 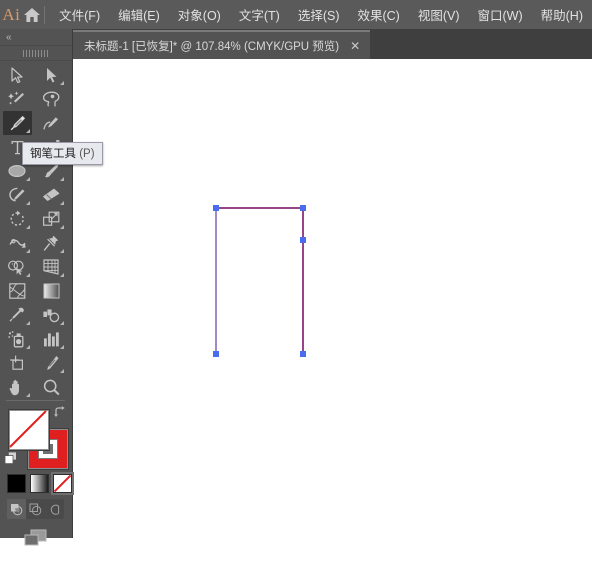 I want to click on collapse-panel-button: «, so click(x=36, y=37).